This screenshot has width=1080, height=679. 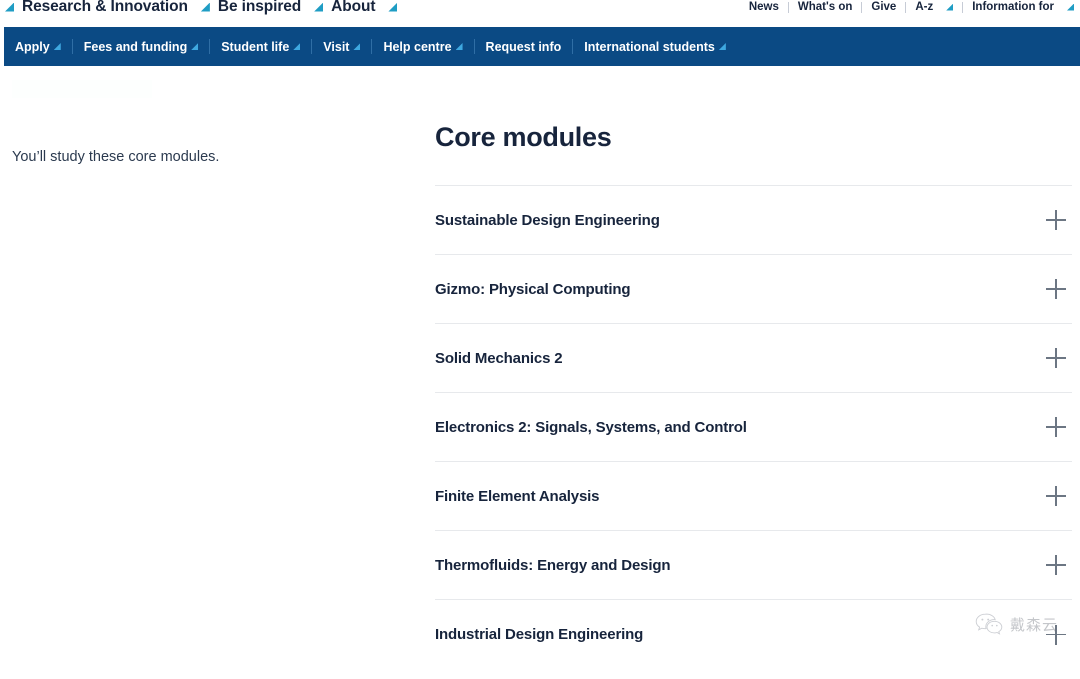 I want to click on primary-nav-group: Research & Innovation Be inspired About, so click(x=199, y=11).